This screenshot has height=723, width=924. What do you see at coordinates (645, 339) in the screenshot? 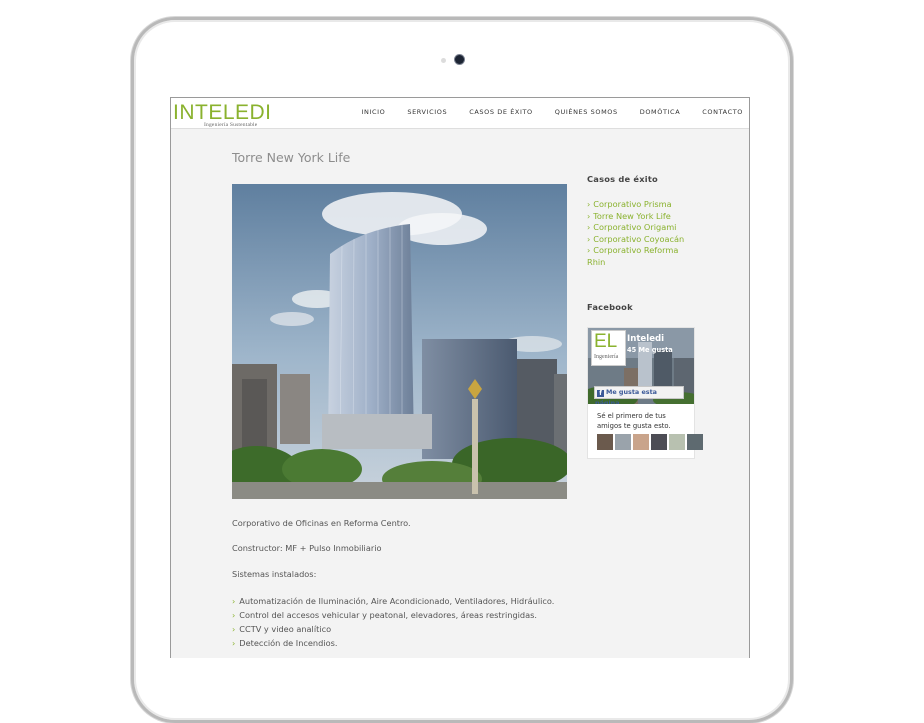
I see `facebook-page-name: Inteledi` at bounding box center [645, 339].